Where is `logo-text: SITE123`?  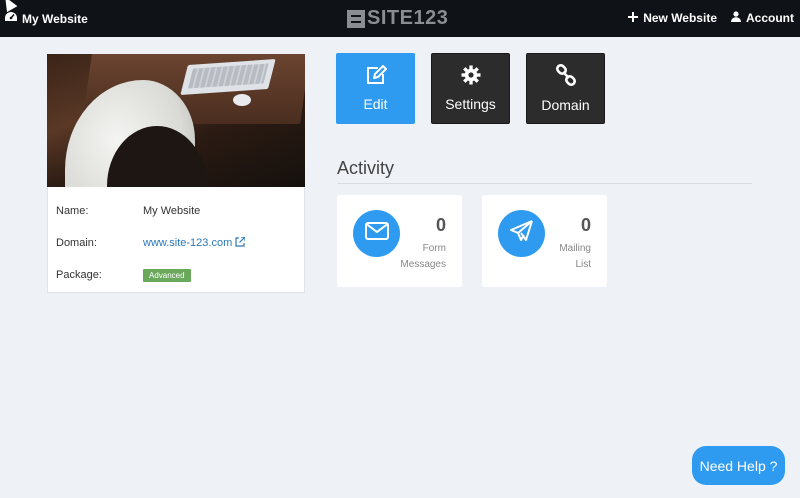 logo-text: SITE123 is located at coordinates (408, 18).